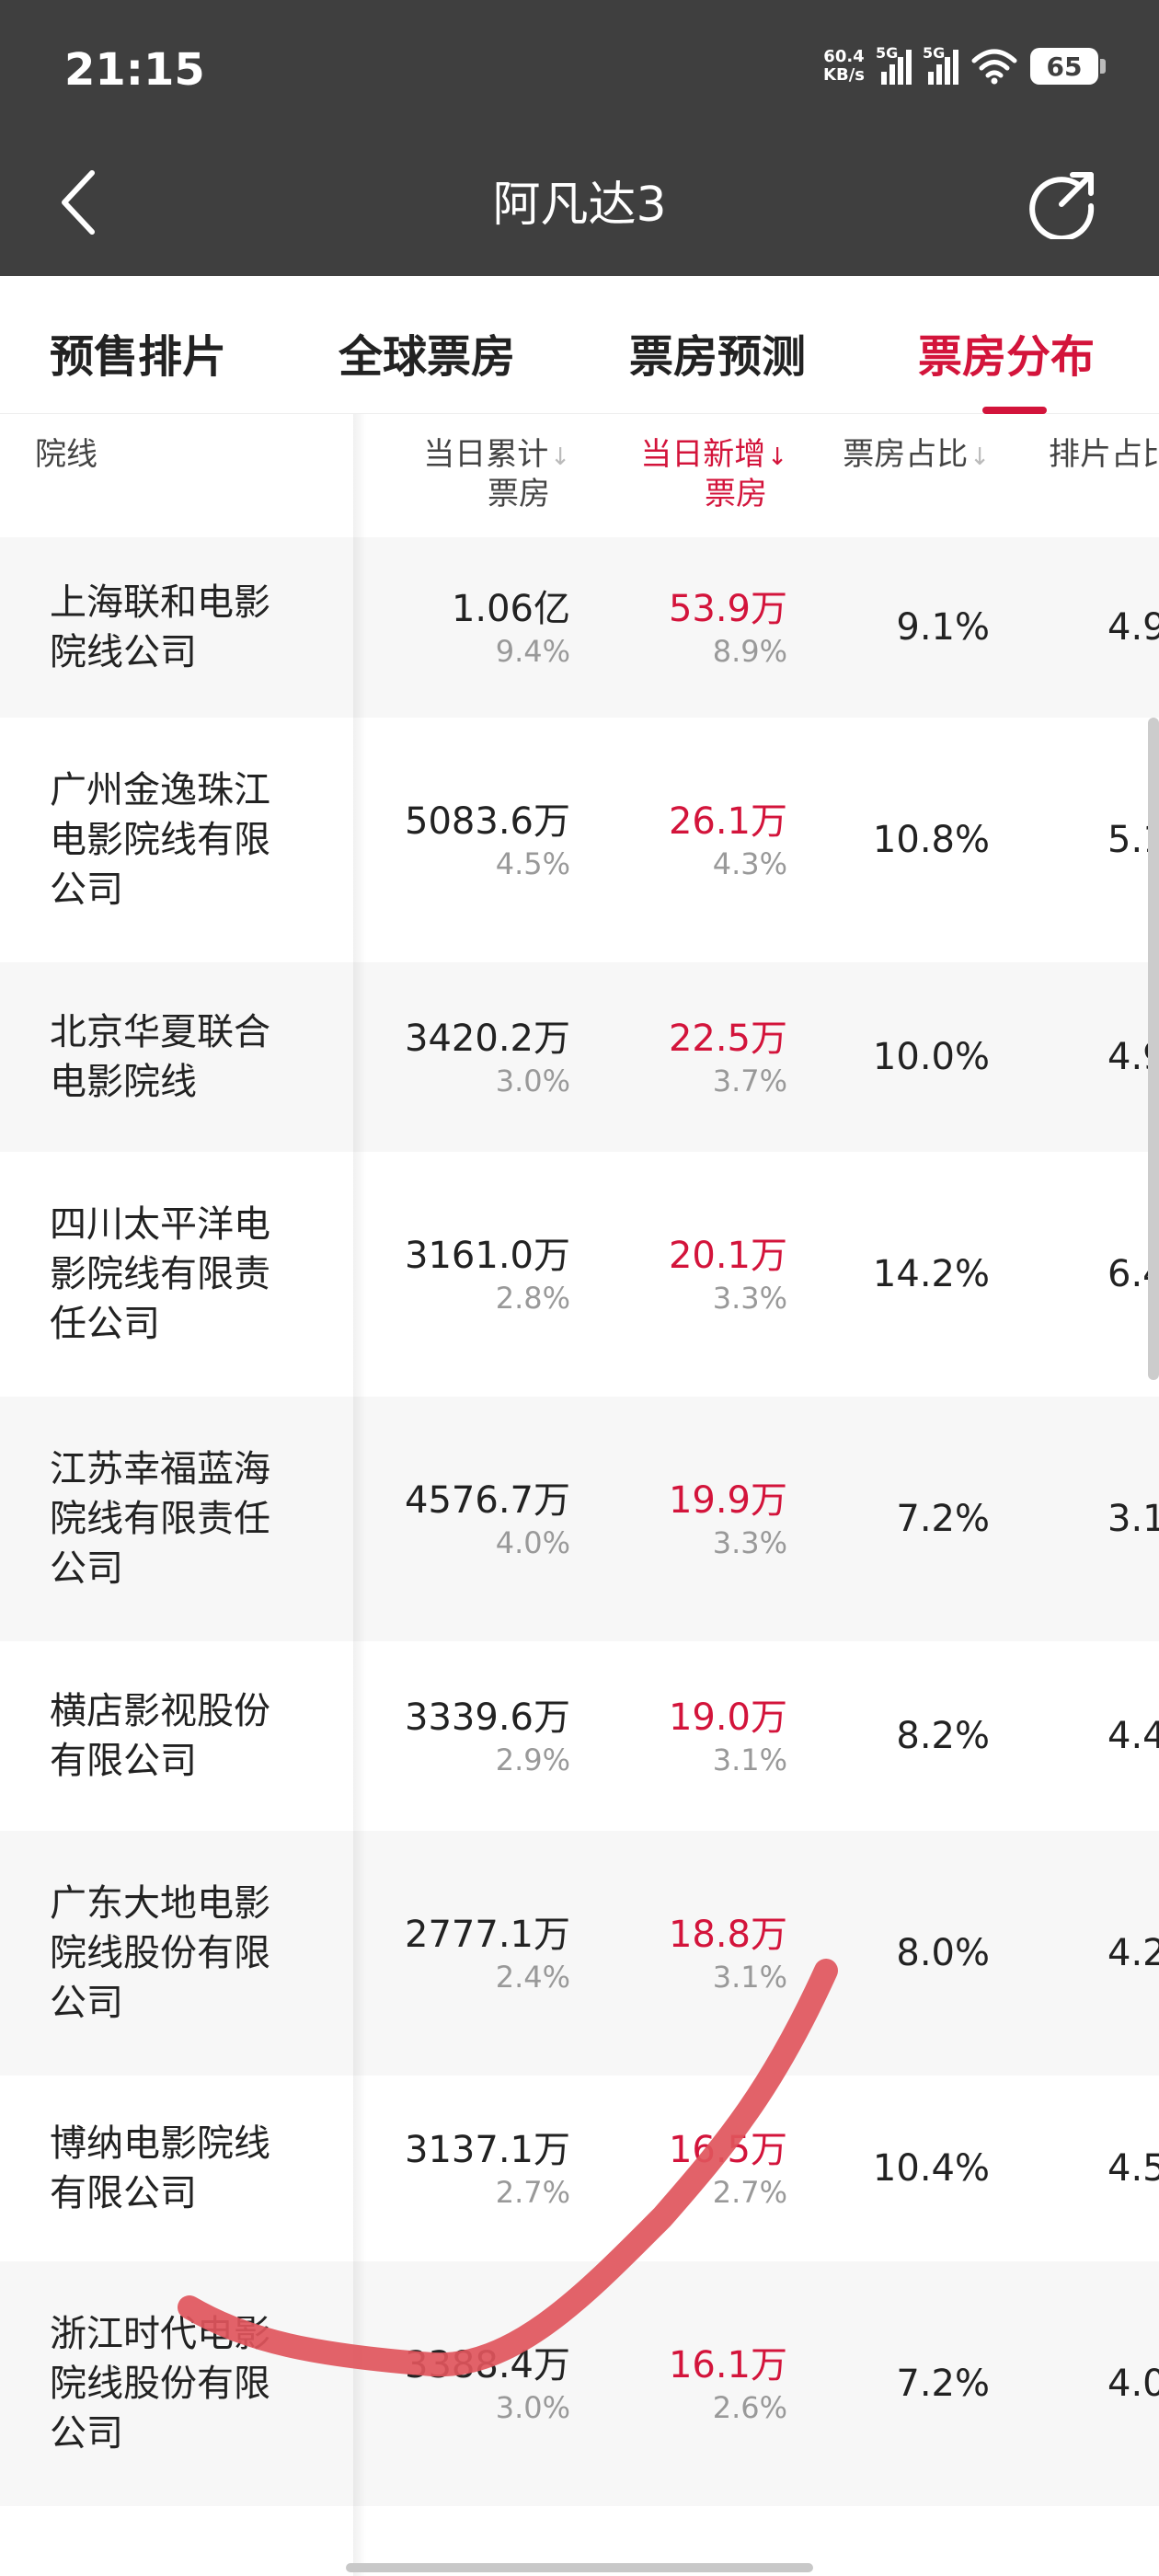 The width and height of the screenshot is (1159, 2576). Describe the element at coordinates (496, 474) in the screenshot. I see `column-header-daily-total: 当日累计↓ 票房` at that location.